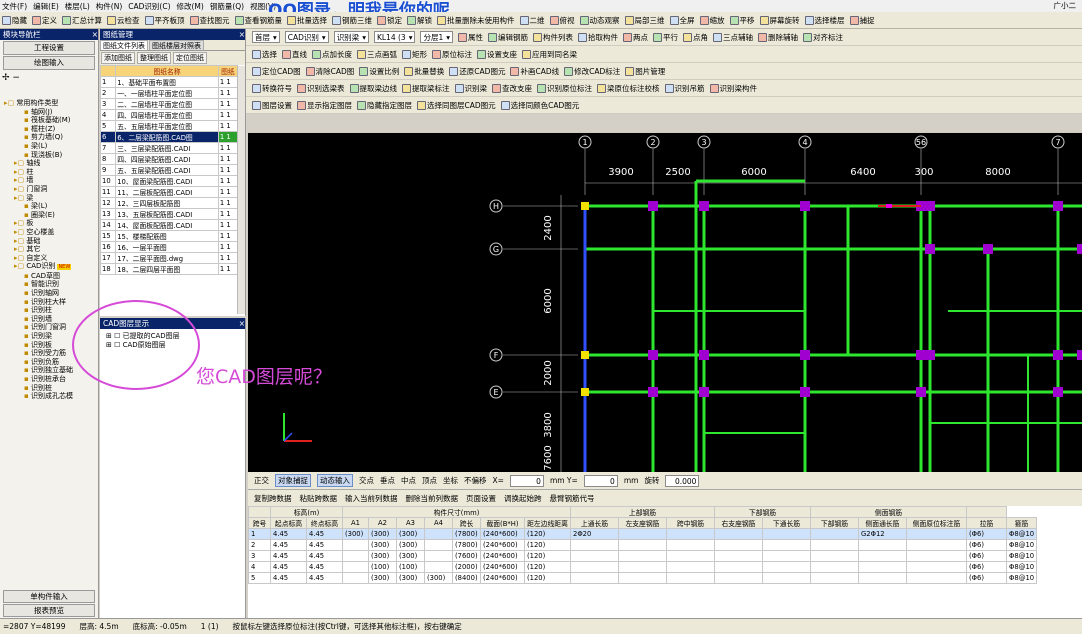  Describe the element at coordinates (572, 498) in the screenshot. I see `grid-tool-6: 悬臂钢筋代号` at that location.